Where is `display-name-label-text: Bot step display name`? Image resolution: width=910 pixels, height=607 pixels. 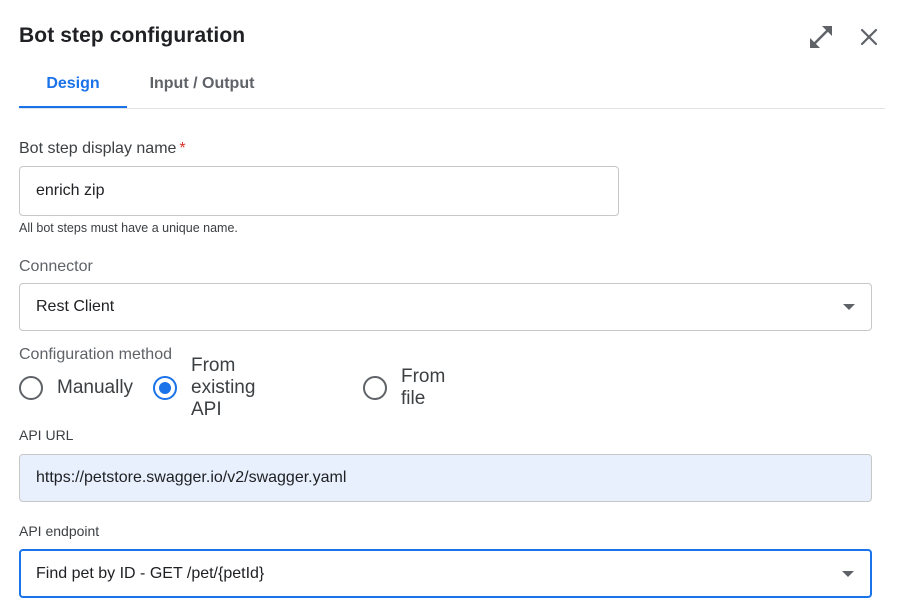
display-name-label-text: Bot step display name is located at coordinates (98, 148).